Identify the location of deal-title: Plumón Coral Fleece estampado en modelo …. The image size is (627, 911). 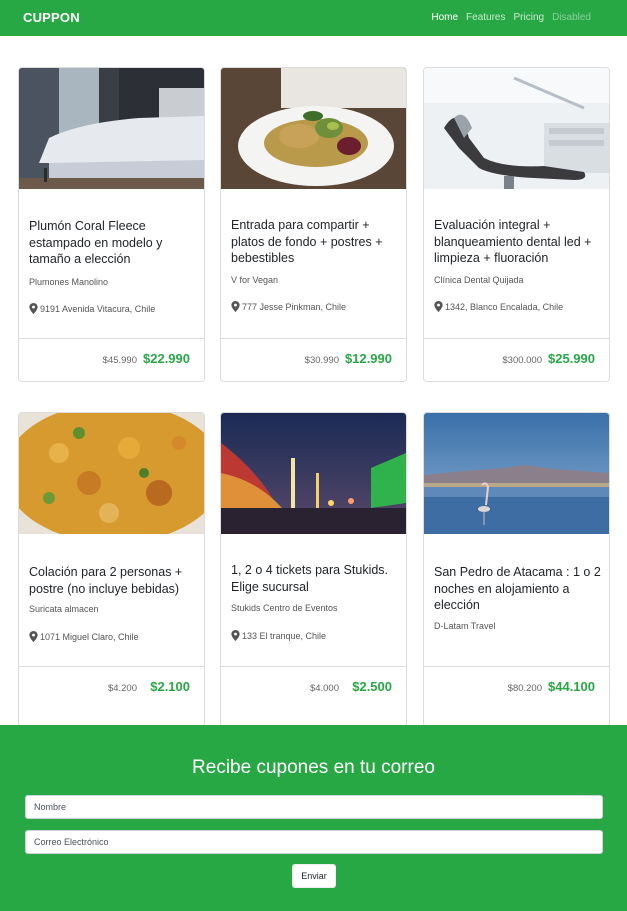
(113, 243).